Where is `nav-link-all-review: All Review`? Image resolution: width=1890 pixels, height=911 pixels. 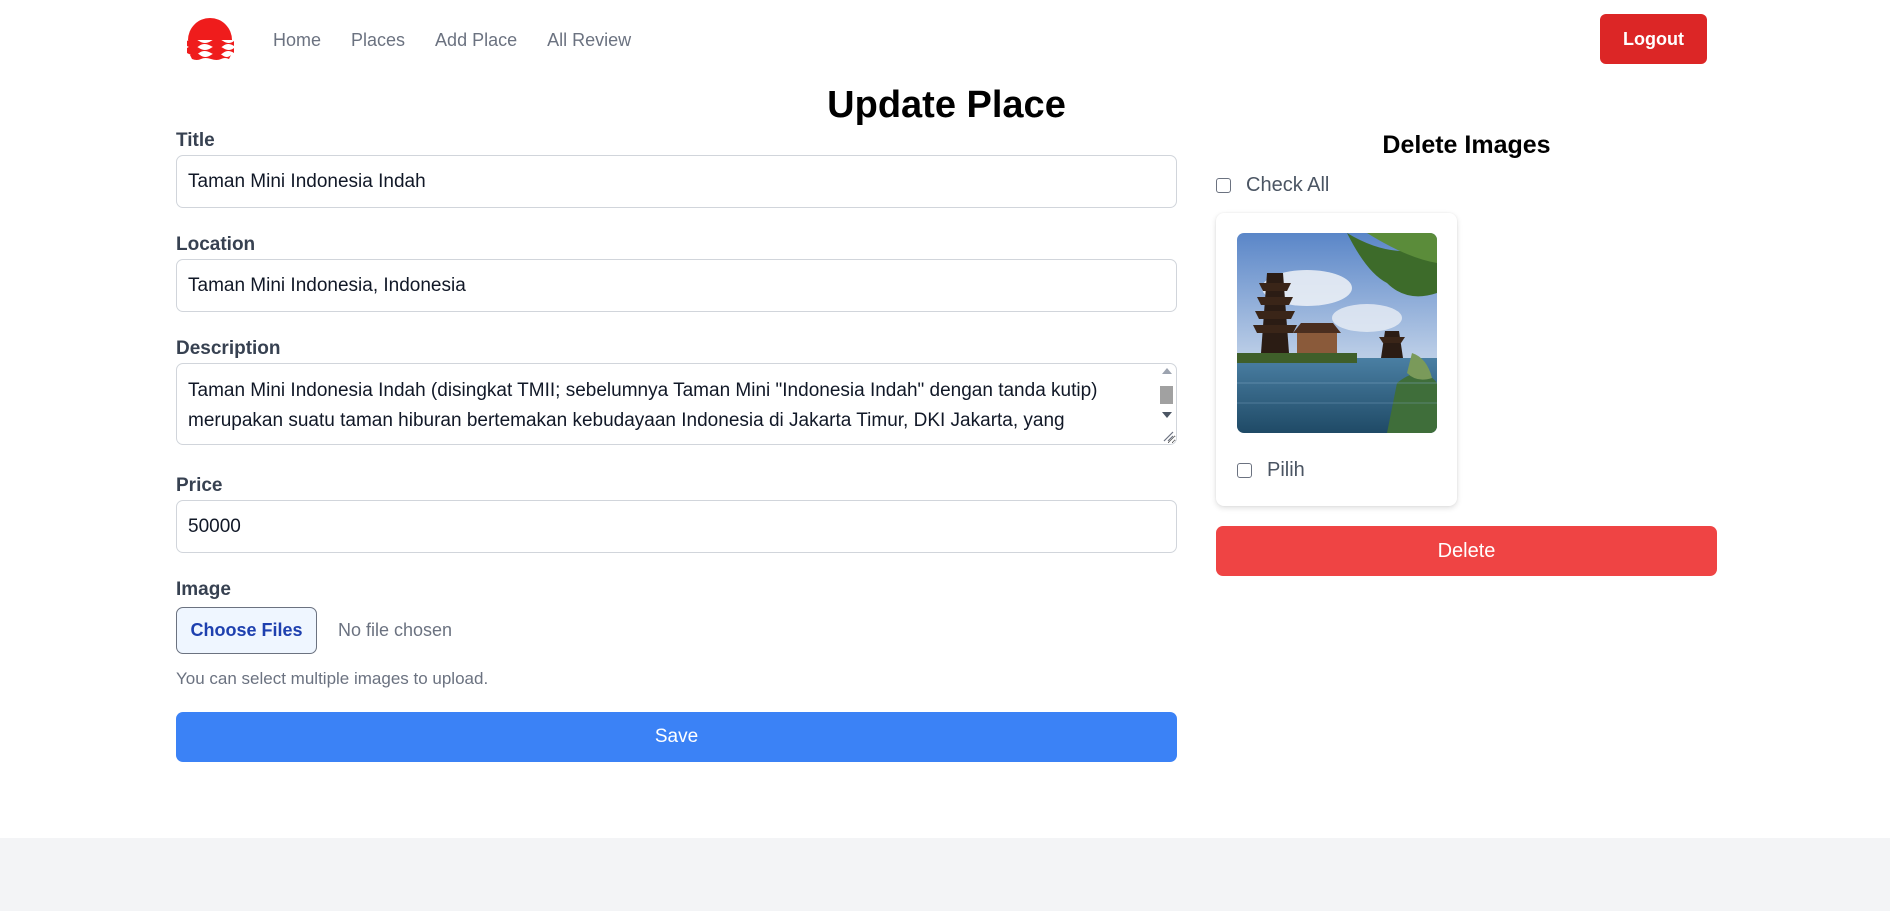
nav-link-all-review: All Review is located at coordinates (589, 40).